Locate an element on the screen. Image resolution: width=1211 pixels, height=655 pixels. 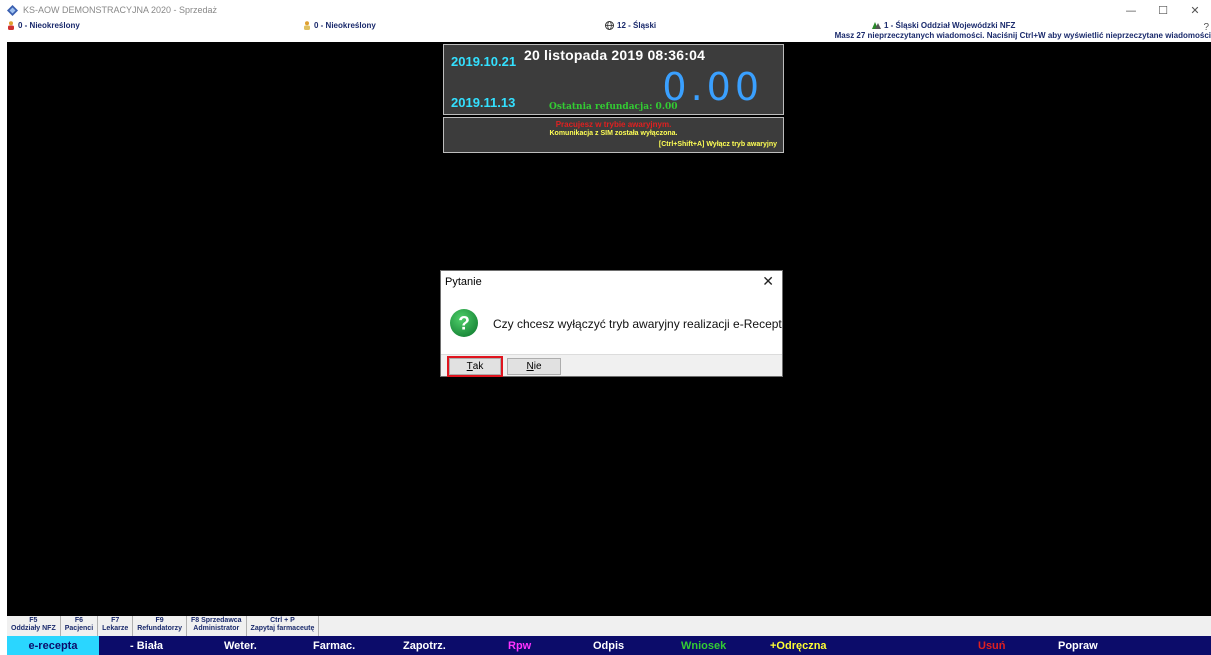
seller-indicator: 0 - Nieokreślony is located at coordinates (339, 25).